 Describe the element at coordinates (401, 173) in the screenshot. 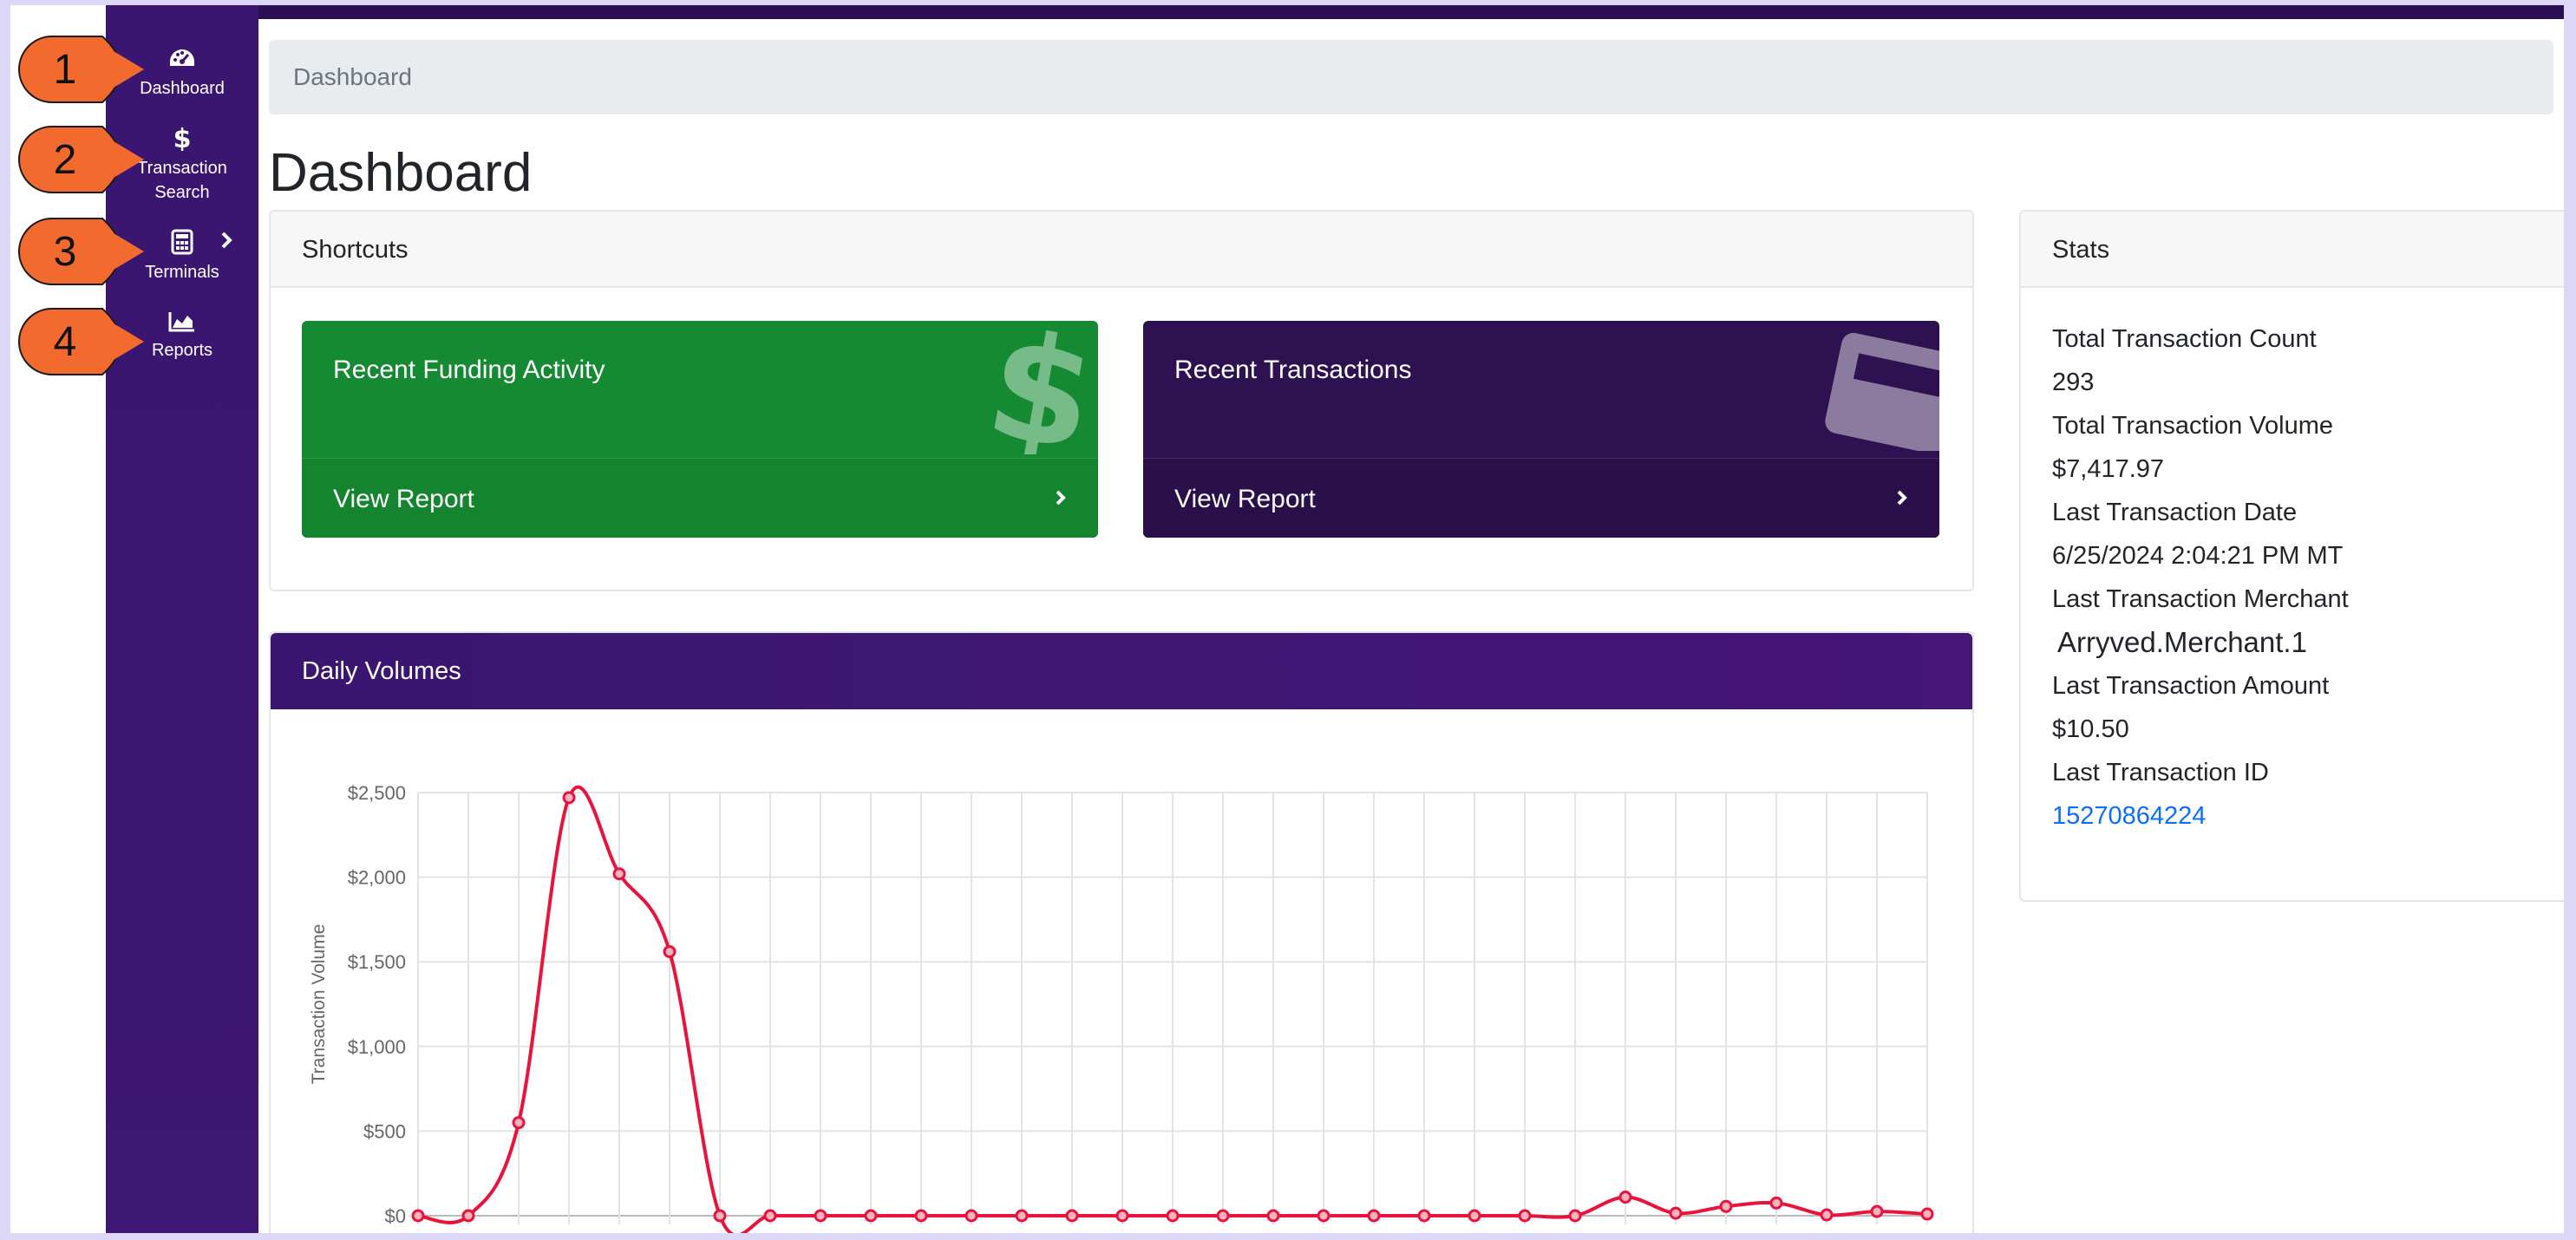

I see `page-title: Dashboard` at that location.